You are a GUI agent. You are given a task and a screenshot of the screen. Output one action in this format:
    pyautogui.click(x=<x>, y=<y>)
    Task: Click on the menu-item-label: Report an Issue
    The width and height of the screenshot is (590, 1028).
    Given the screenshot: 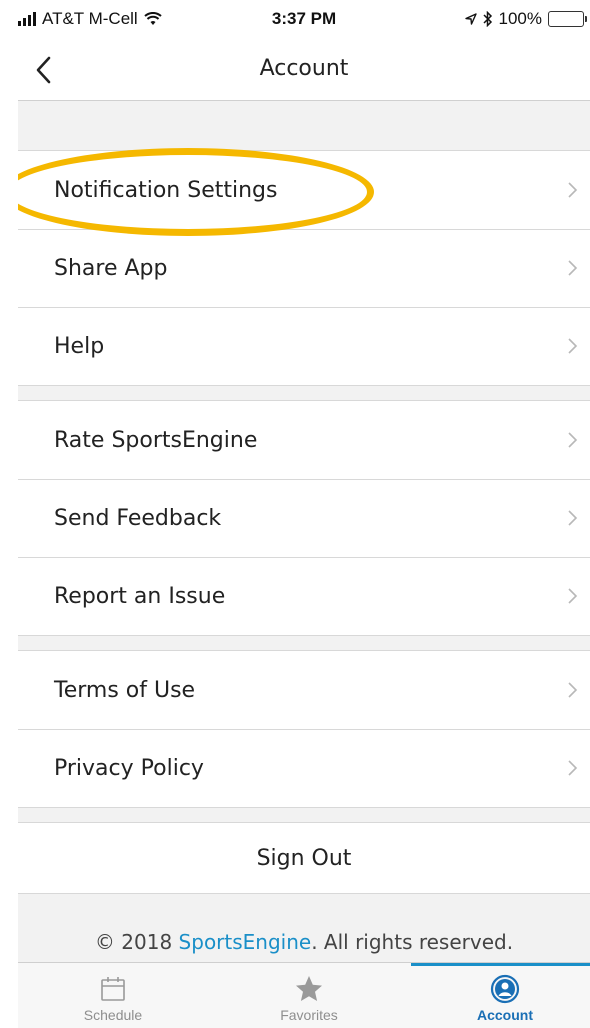 What is the action you would take?
    pyautogui.click(x=140, y=596)
    